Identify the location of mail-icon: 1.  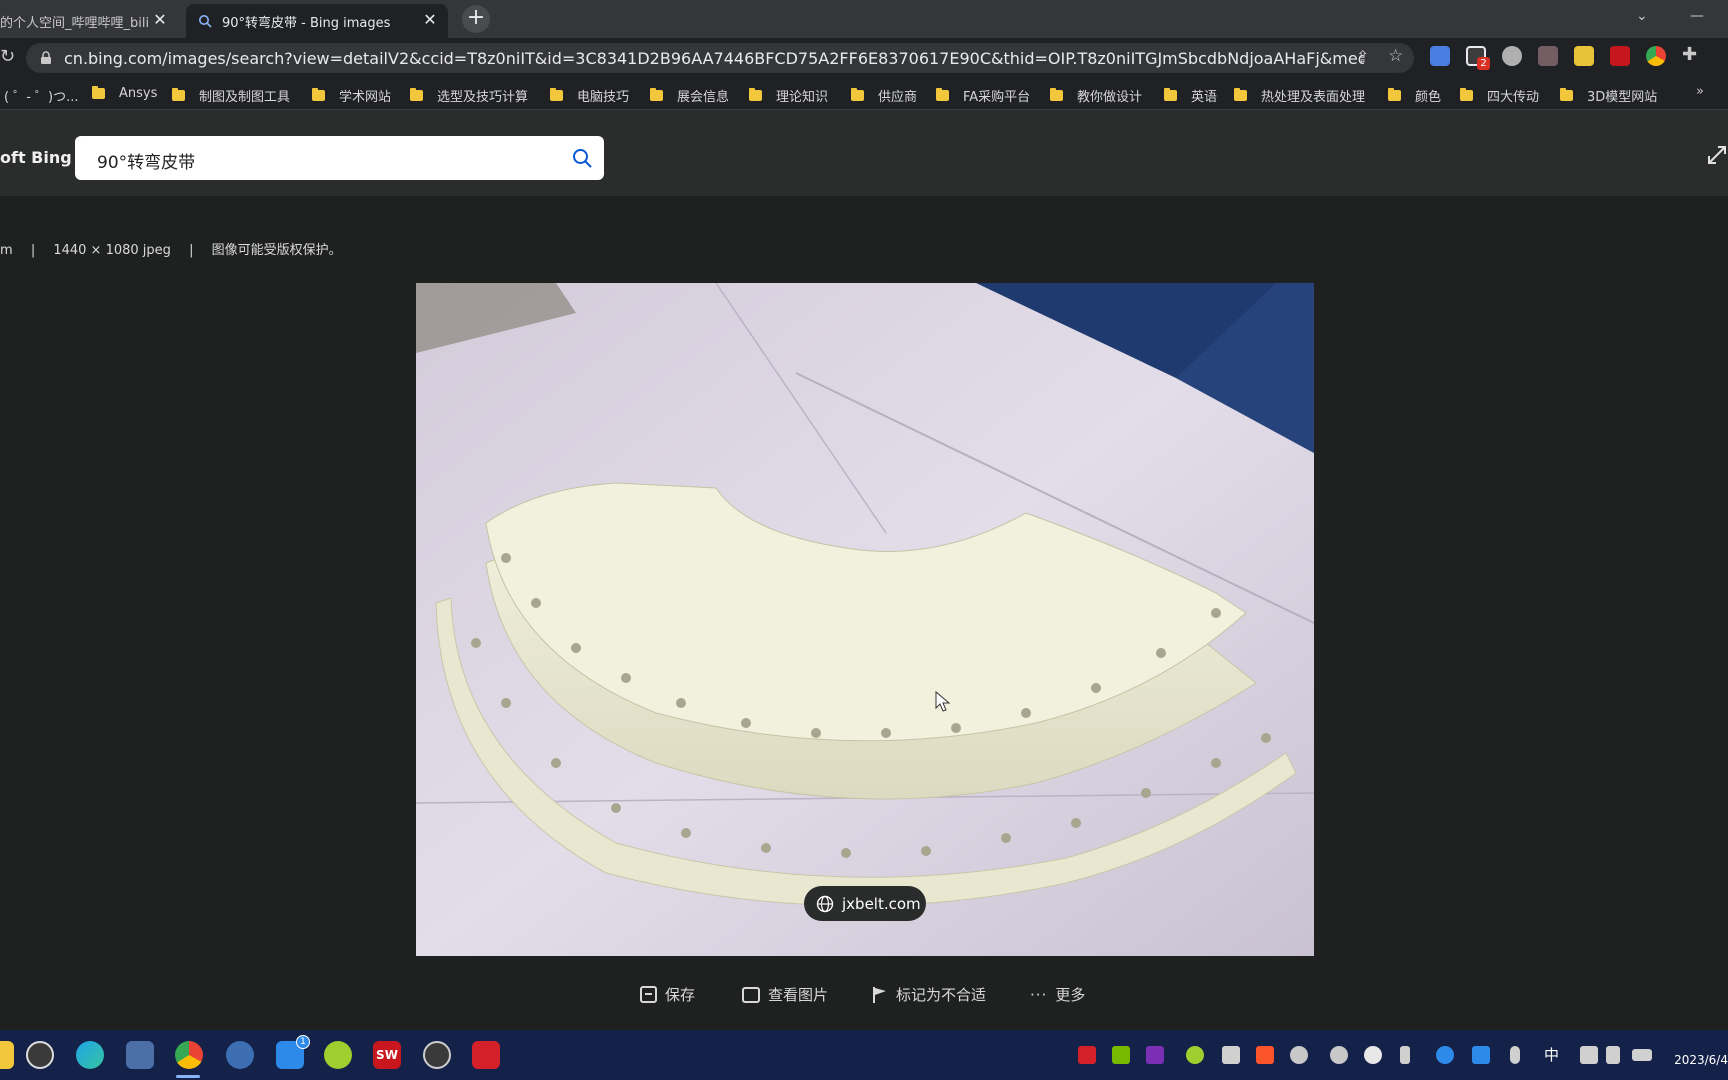
(293, 1052).